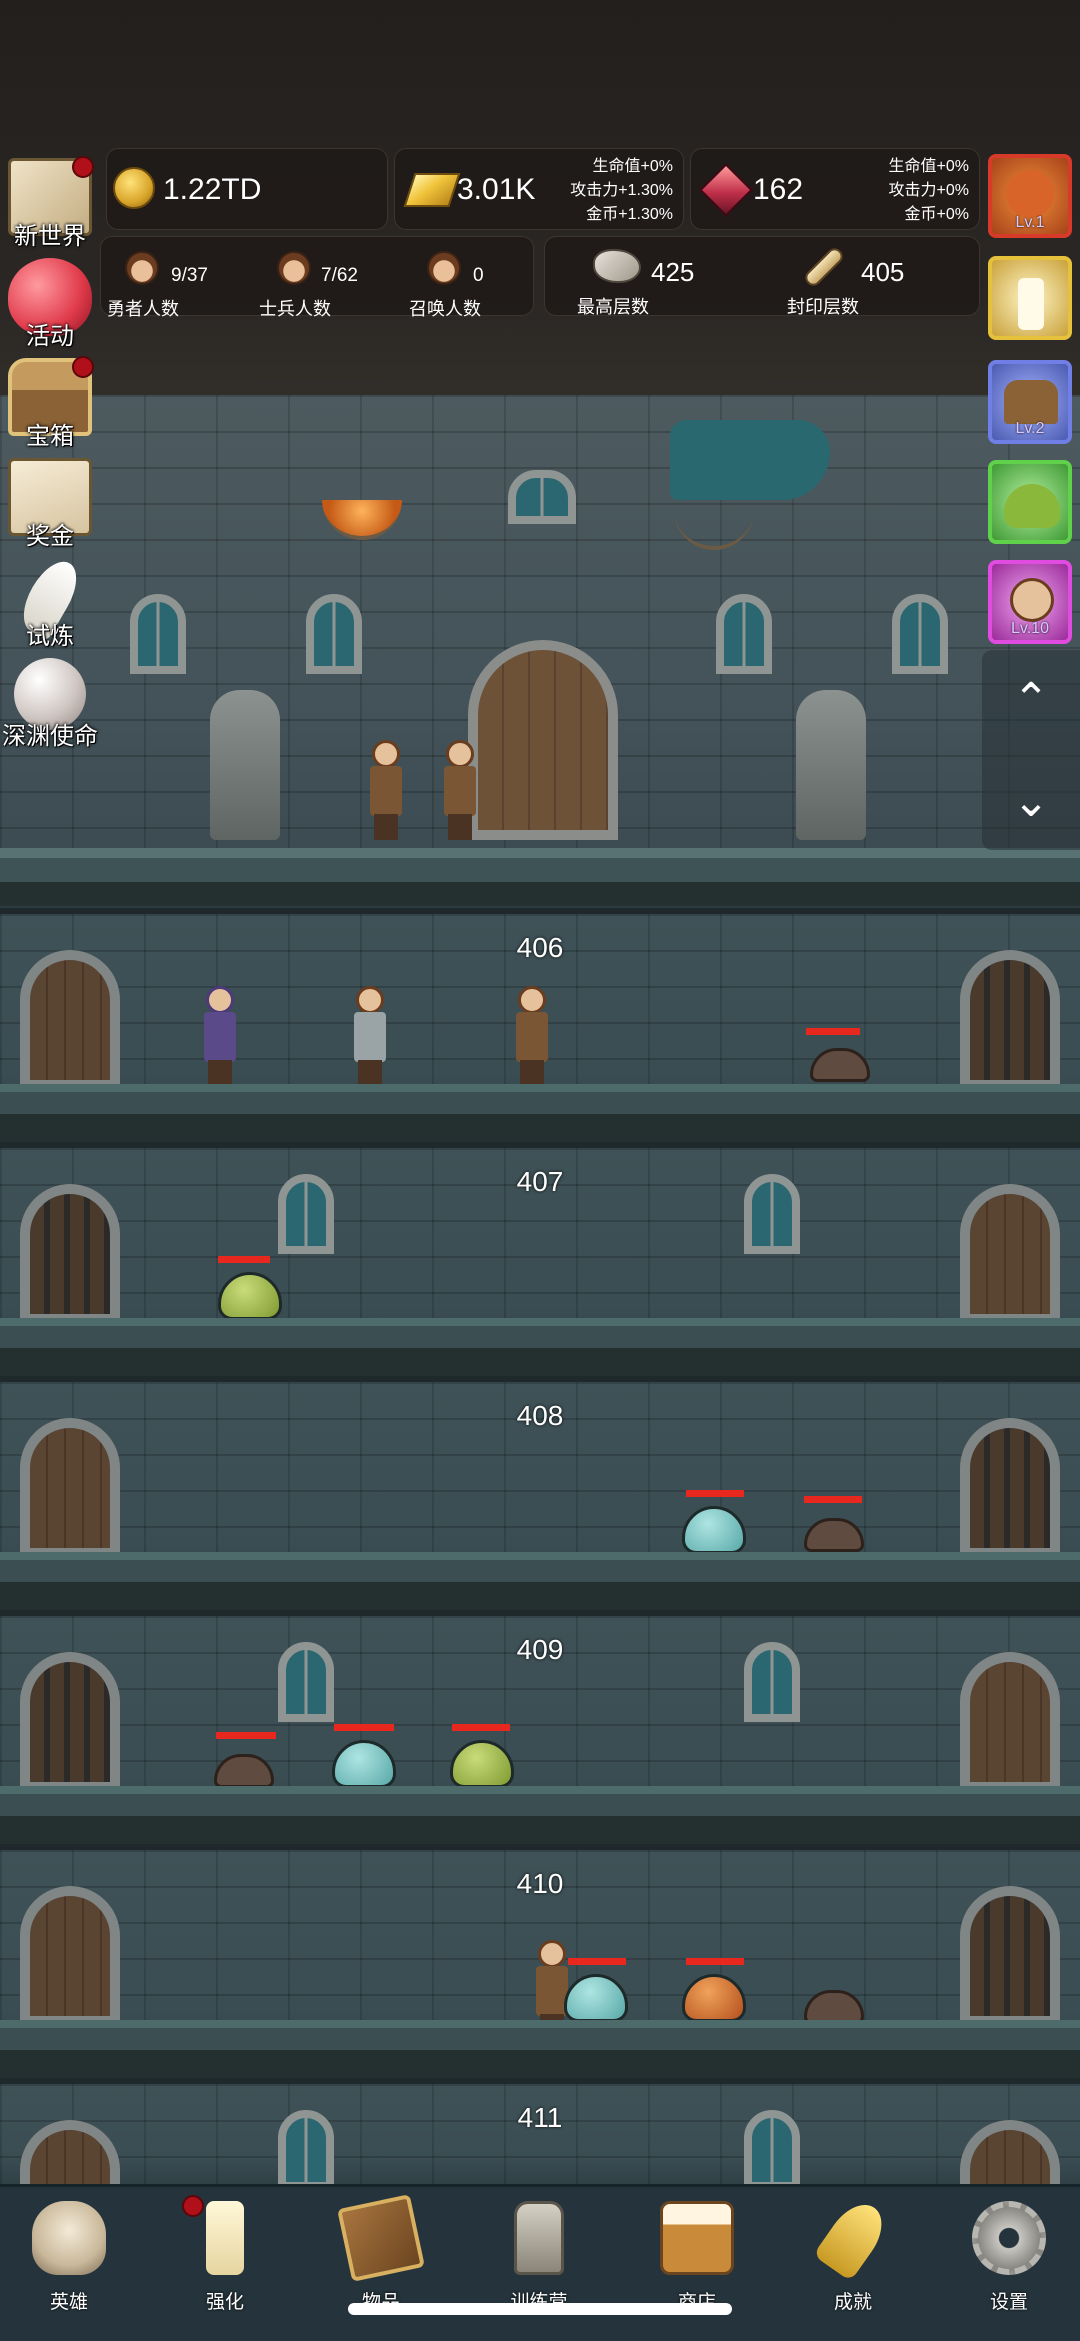  Describe the element at coordinates (134, 188) in the screenshot. I see `coin-icon` at that location.